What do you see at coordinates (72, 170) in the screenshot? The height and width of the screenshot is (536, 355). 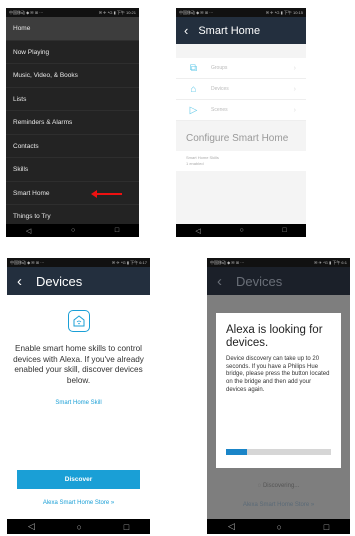 I see `menu-item-skills: Skills` at bounding box center [72, 170].